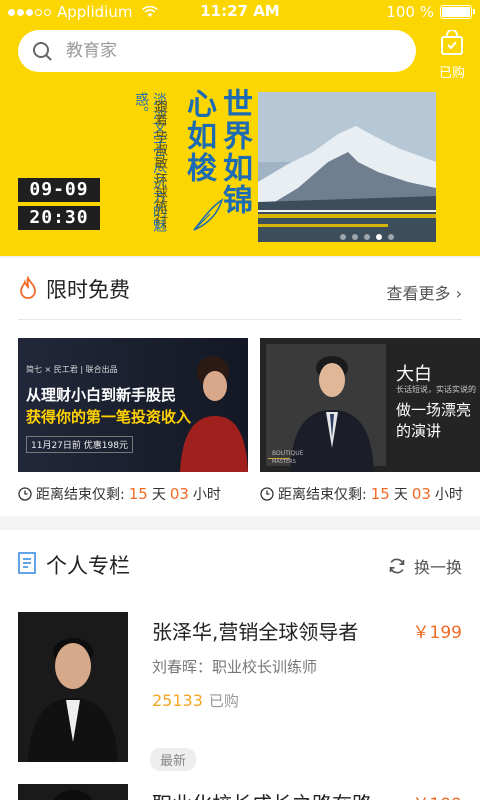  Describe the element at coordinates (370, 405) in the screenshot. I see `course-cover: 大白 长话短说，实话实说的 做一场漂亮的演讲 BOUTIQUE MASTERS` at that location.